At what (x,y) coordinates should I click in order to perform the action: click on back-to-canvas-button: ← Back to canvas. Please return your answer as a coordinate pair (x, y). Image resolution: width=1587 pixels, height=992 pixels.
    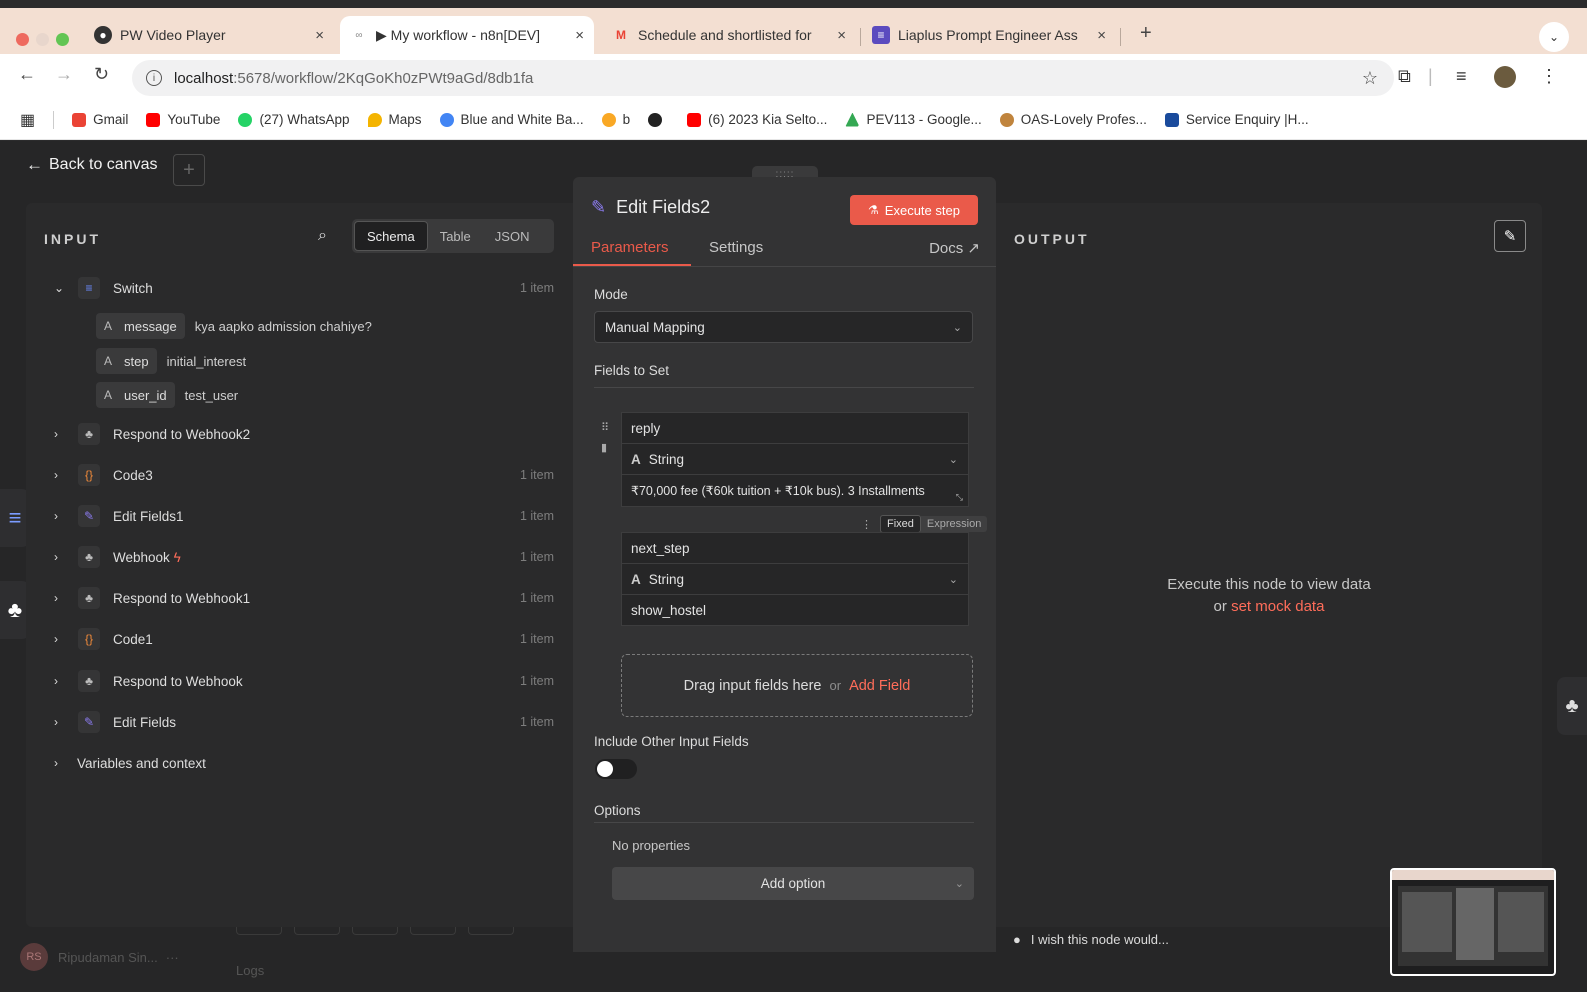
    Looking at the image, I should click on (92, 165).